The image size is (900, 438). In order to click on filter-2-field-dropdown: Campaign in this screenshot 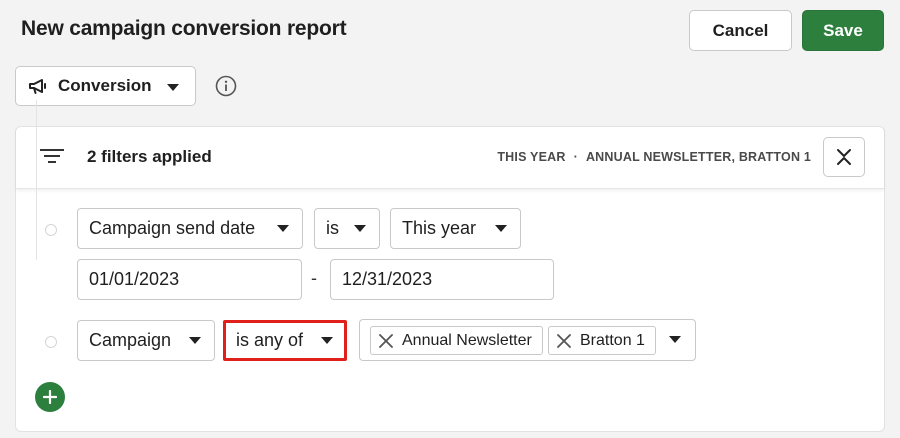, I will do `click(146, 340)`.